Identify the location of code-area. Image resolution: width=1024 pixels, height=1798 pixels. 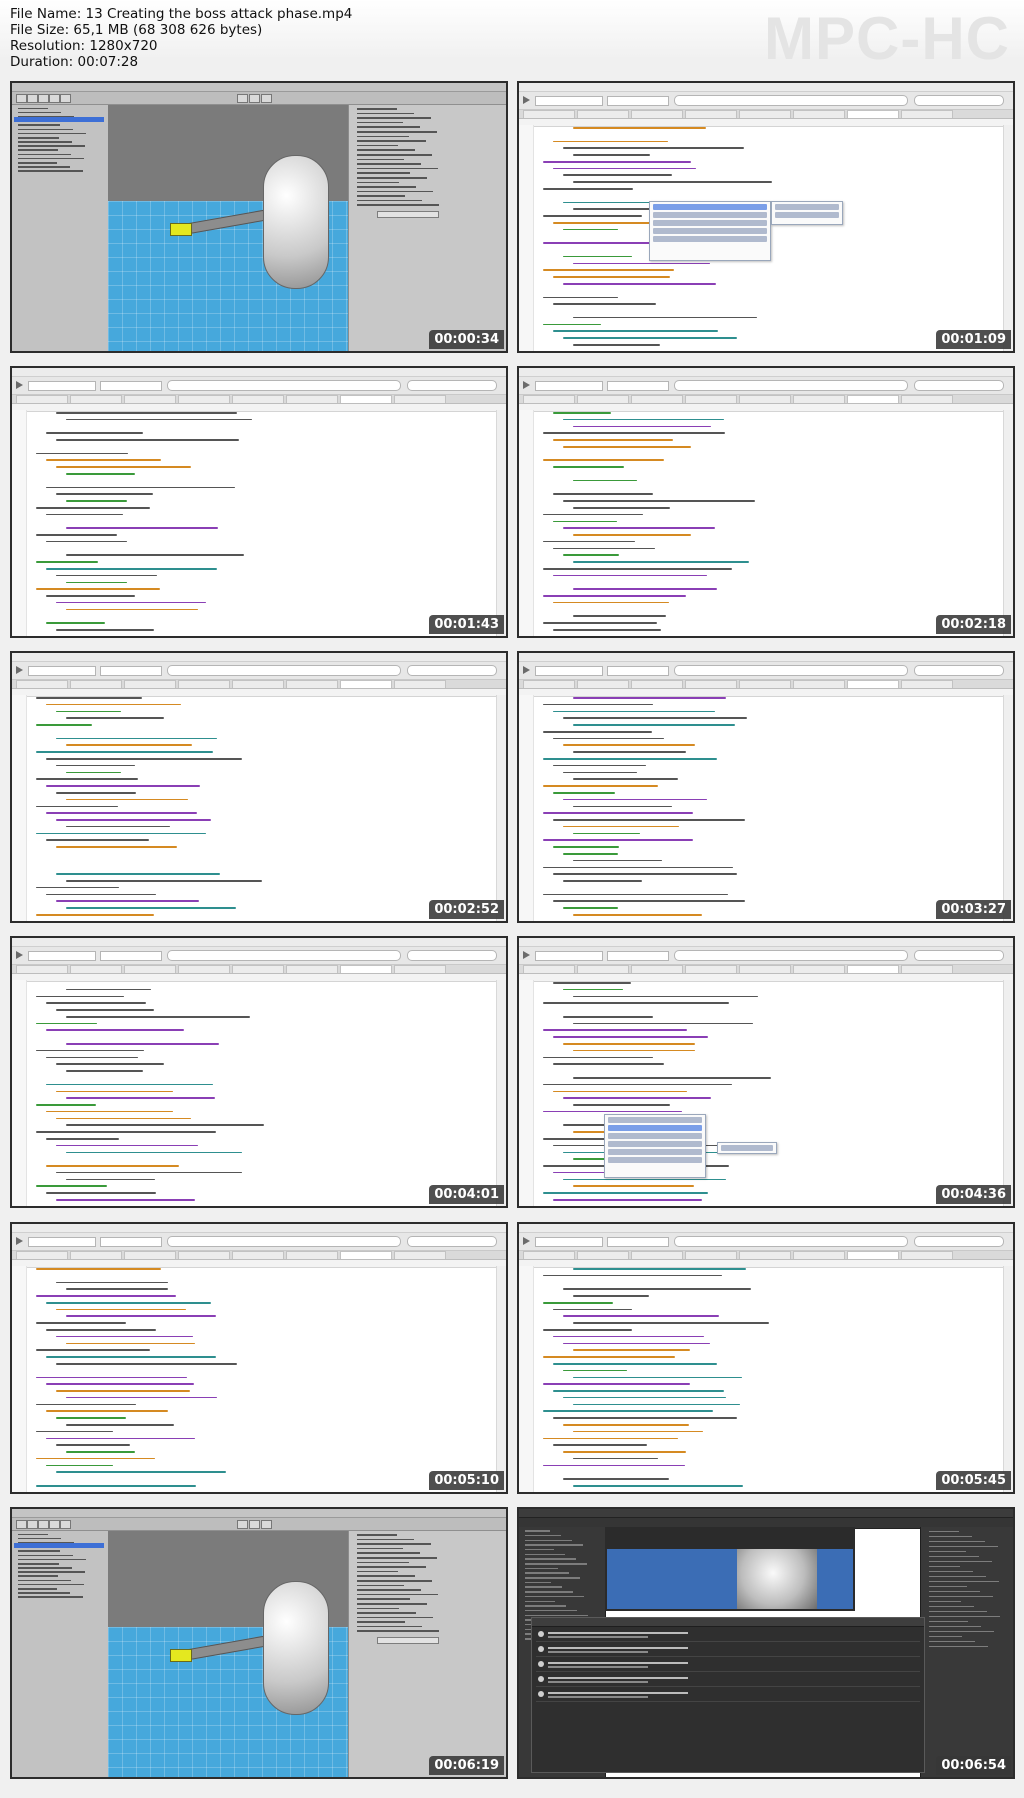
(769, 809).